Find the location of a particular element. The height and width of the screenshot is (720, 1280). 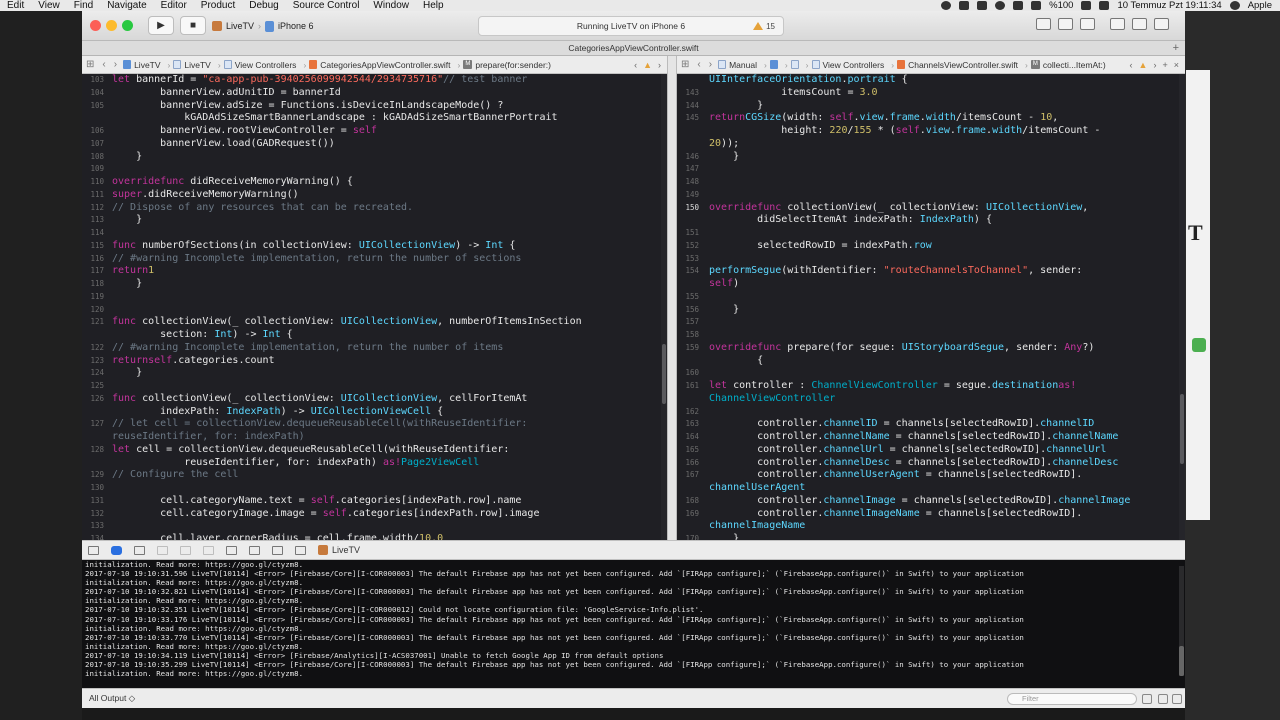

standard-editor-icon is located at coordinates (1043, 24).